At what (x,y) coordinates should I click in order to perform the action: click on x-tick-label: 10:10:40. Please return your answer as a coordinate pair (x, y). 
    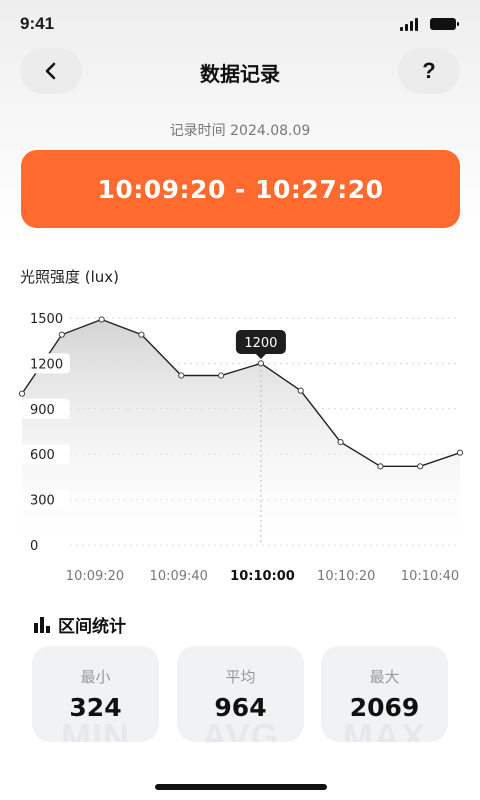
    Looking at the image, I should click on (430, 576).